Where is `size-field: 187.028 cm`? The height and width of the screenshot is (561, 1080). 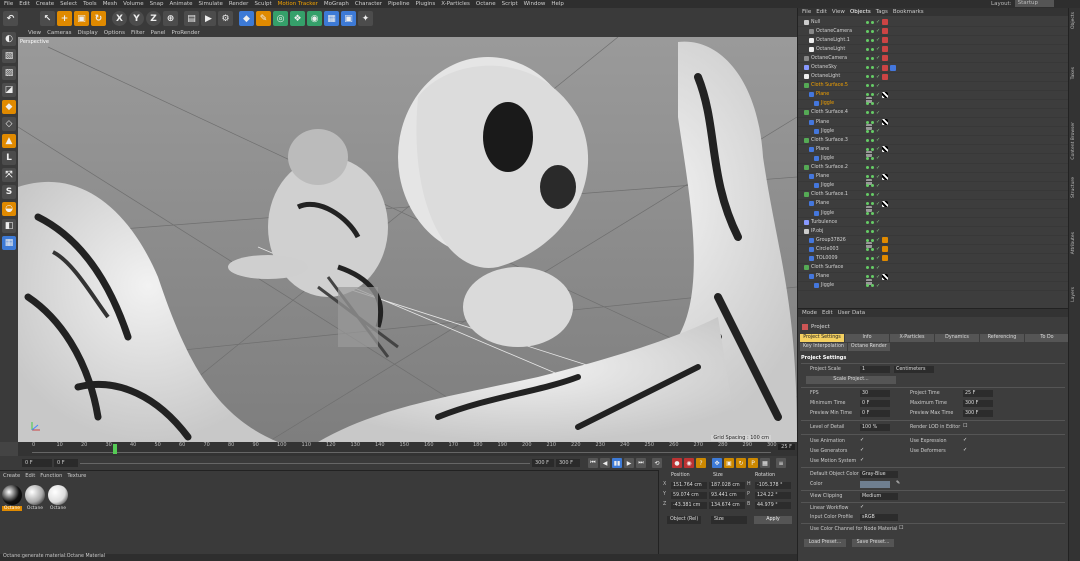 size-field: 187.028 cm is located at coordinates (727, 485).